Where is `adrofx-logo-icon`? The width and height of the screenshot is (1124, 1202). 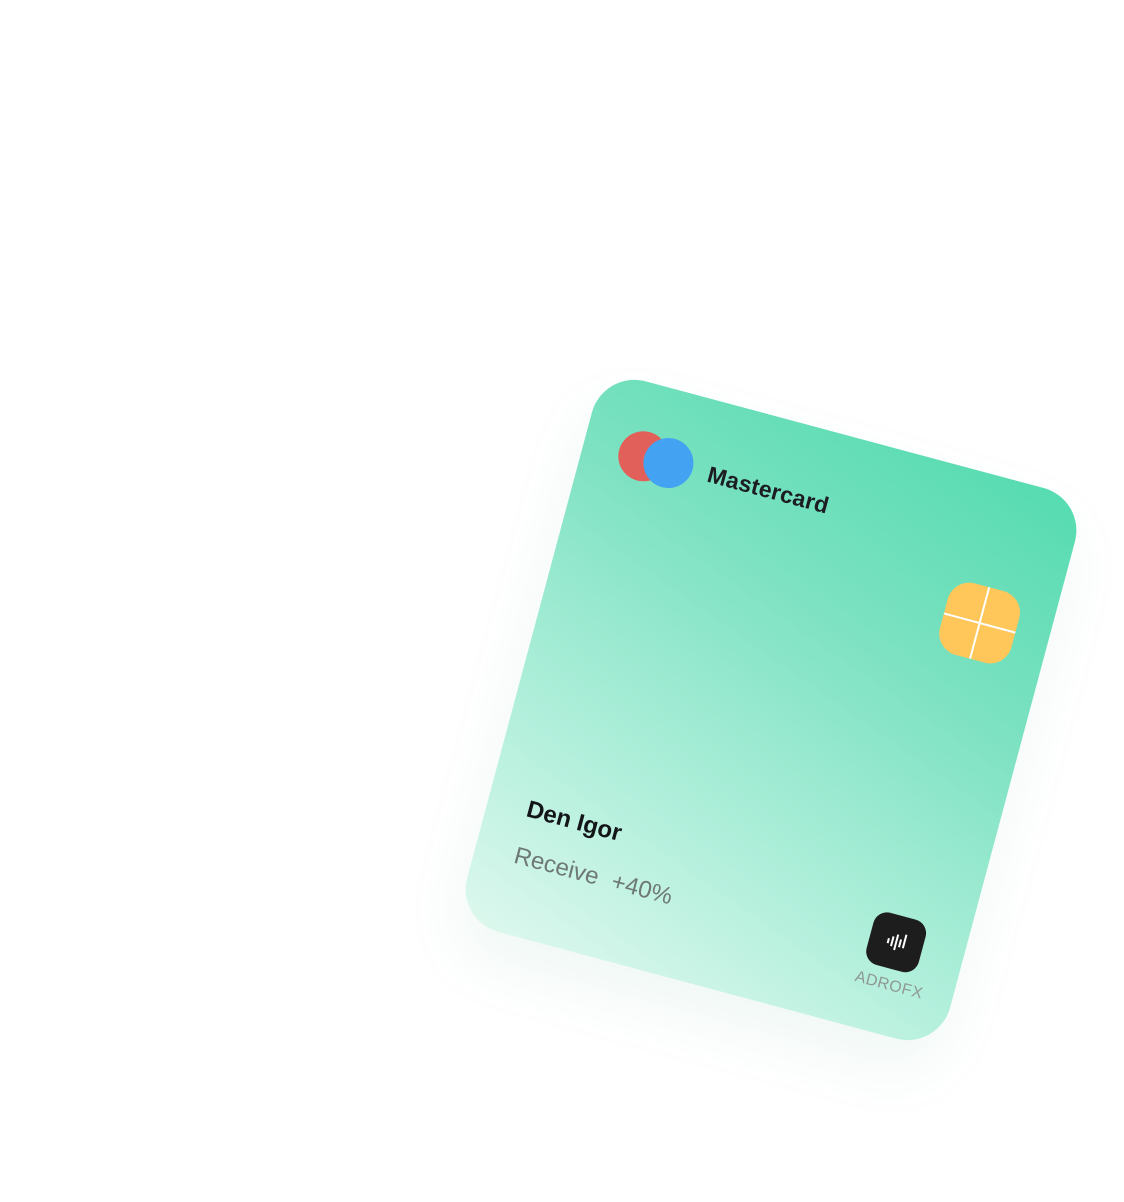
adrofx-logo-icon is located at coordinates (896, 942).